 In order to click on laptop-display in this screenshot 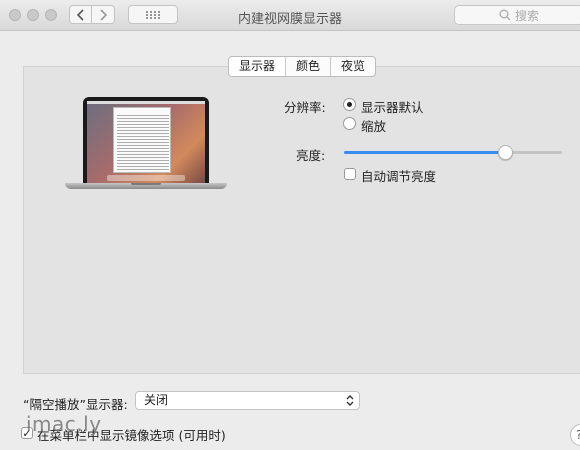, I will do `click(146, 142)`.